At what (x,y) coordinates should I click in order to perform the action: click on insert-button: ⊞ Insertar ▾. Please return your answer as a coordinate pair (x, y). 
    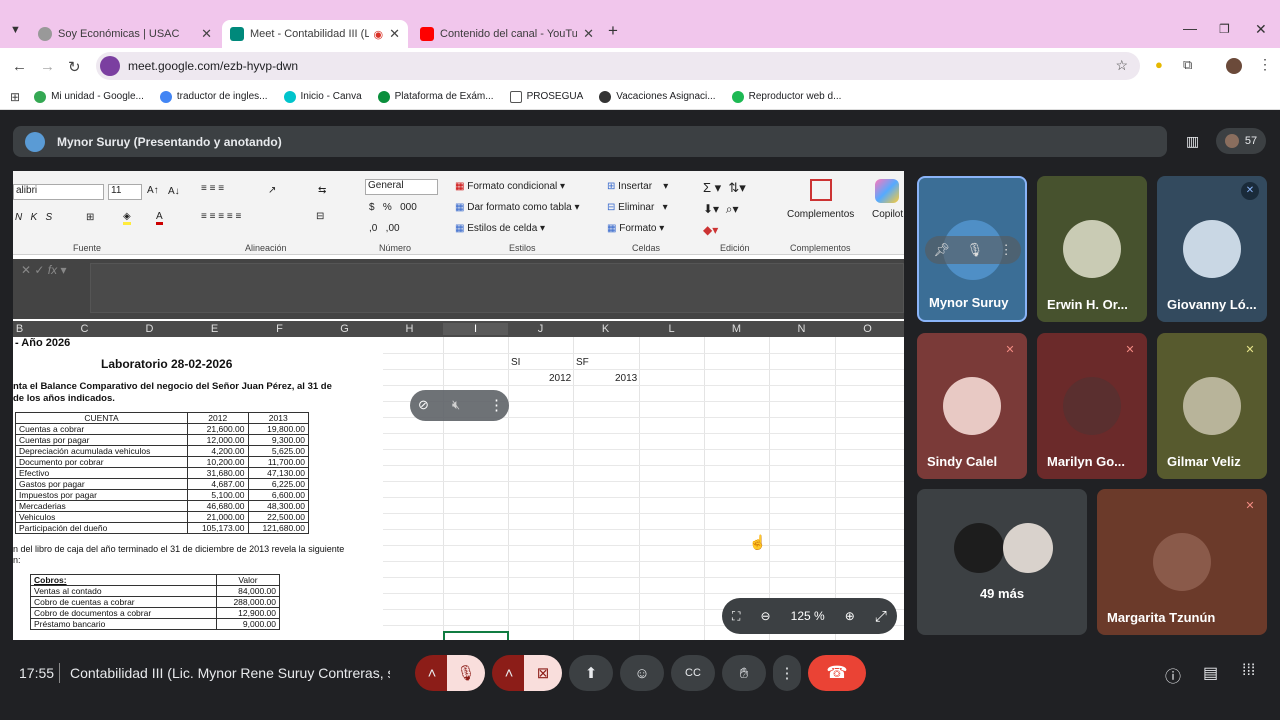
    Looking at the image, I should click on (637, 186).